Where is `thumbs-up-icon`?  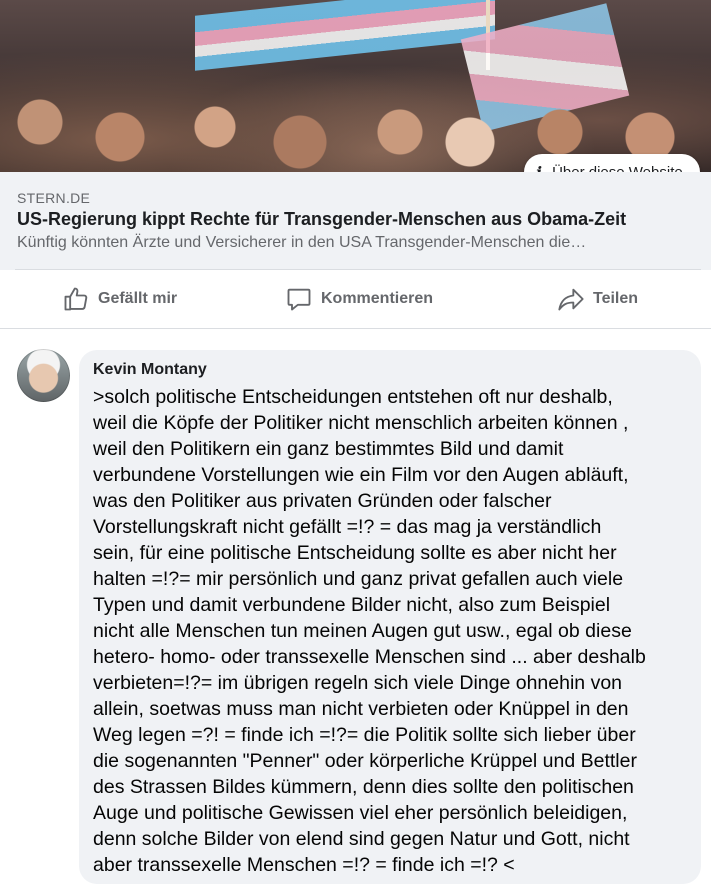
thumbs-up-icon is located at coordinates (76, 299).